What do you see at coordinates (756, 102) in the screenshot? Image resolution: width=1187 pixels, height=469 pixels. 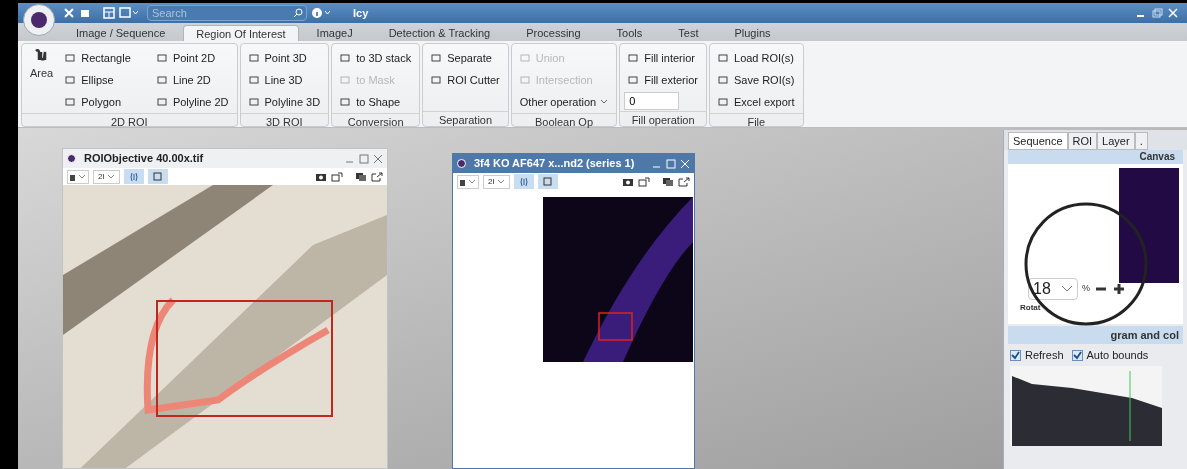 I see `ribbon-button: Excel export` at bounding box center [756, 102].